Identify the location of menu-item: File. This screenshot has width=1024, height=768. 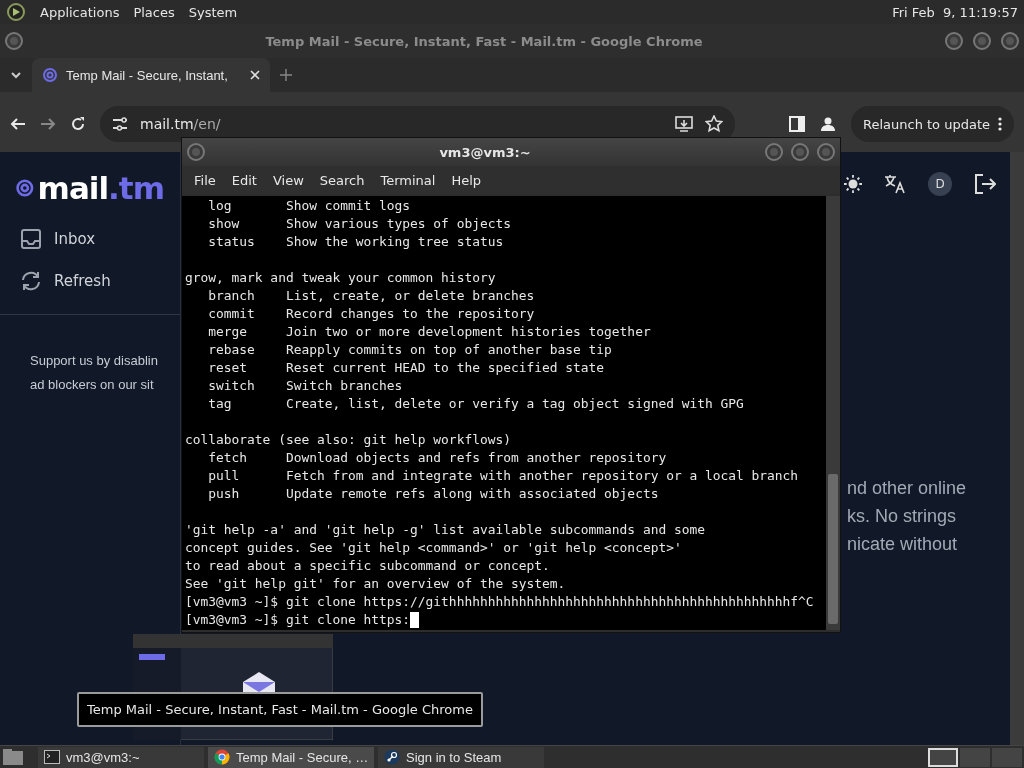
(205, 180).